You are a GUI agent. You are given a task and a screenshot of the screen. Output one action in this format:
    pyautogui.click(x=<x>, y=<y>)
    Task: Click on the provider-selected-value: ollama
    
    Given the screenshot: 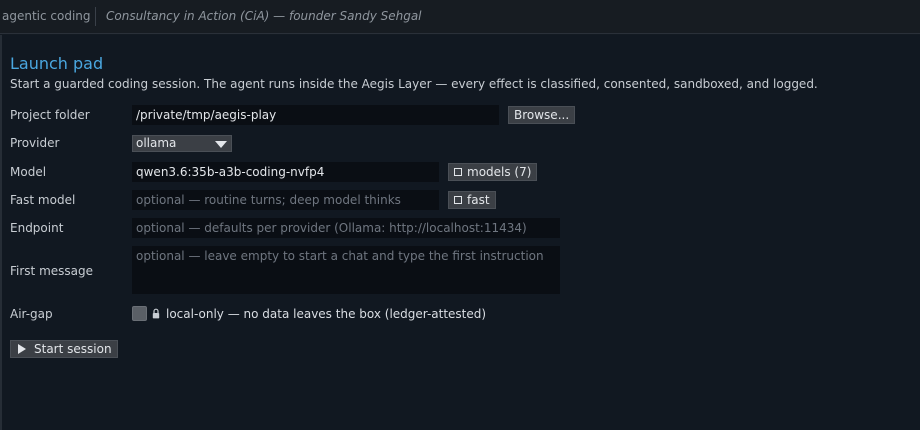 What is the action you would take?
    pyautogui.click(x=156, y=143)
    